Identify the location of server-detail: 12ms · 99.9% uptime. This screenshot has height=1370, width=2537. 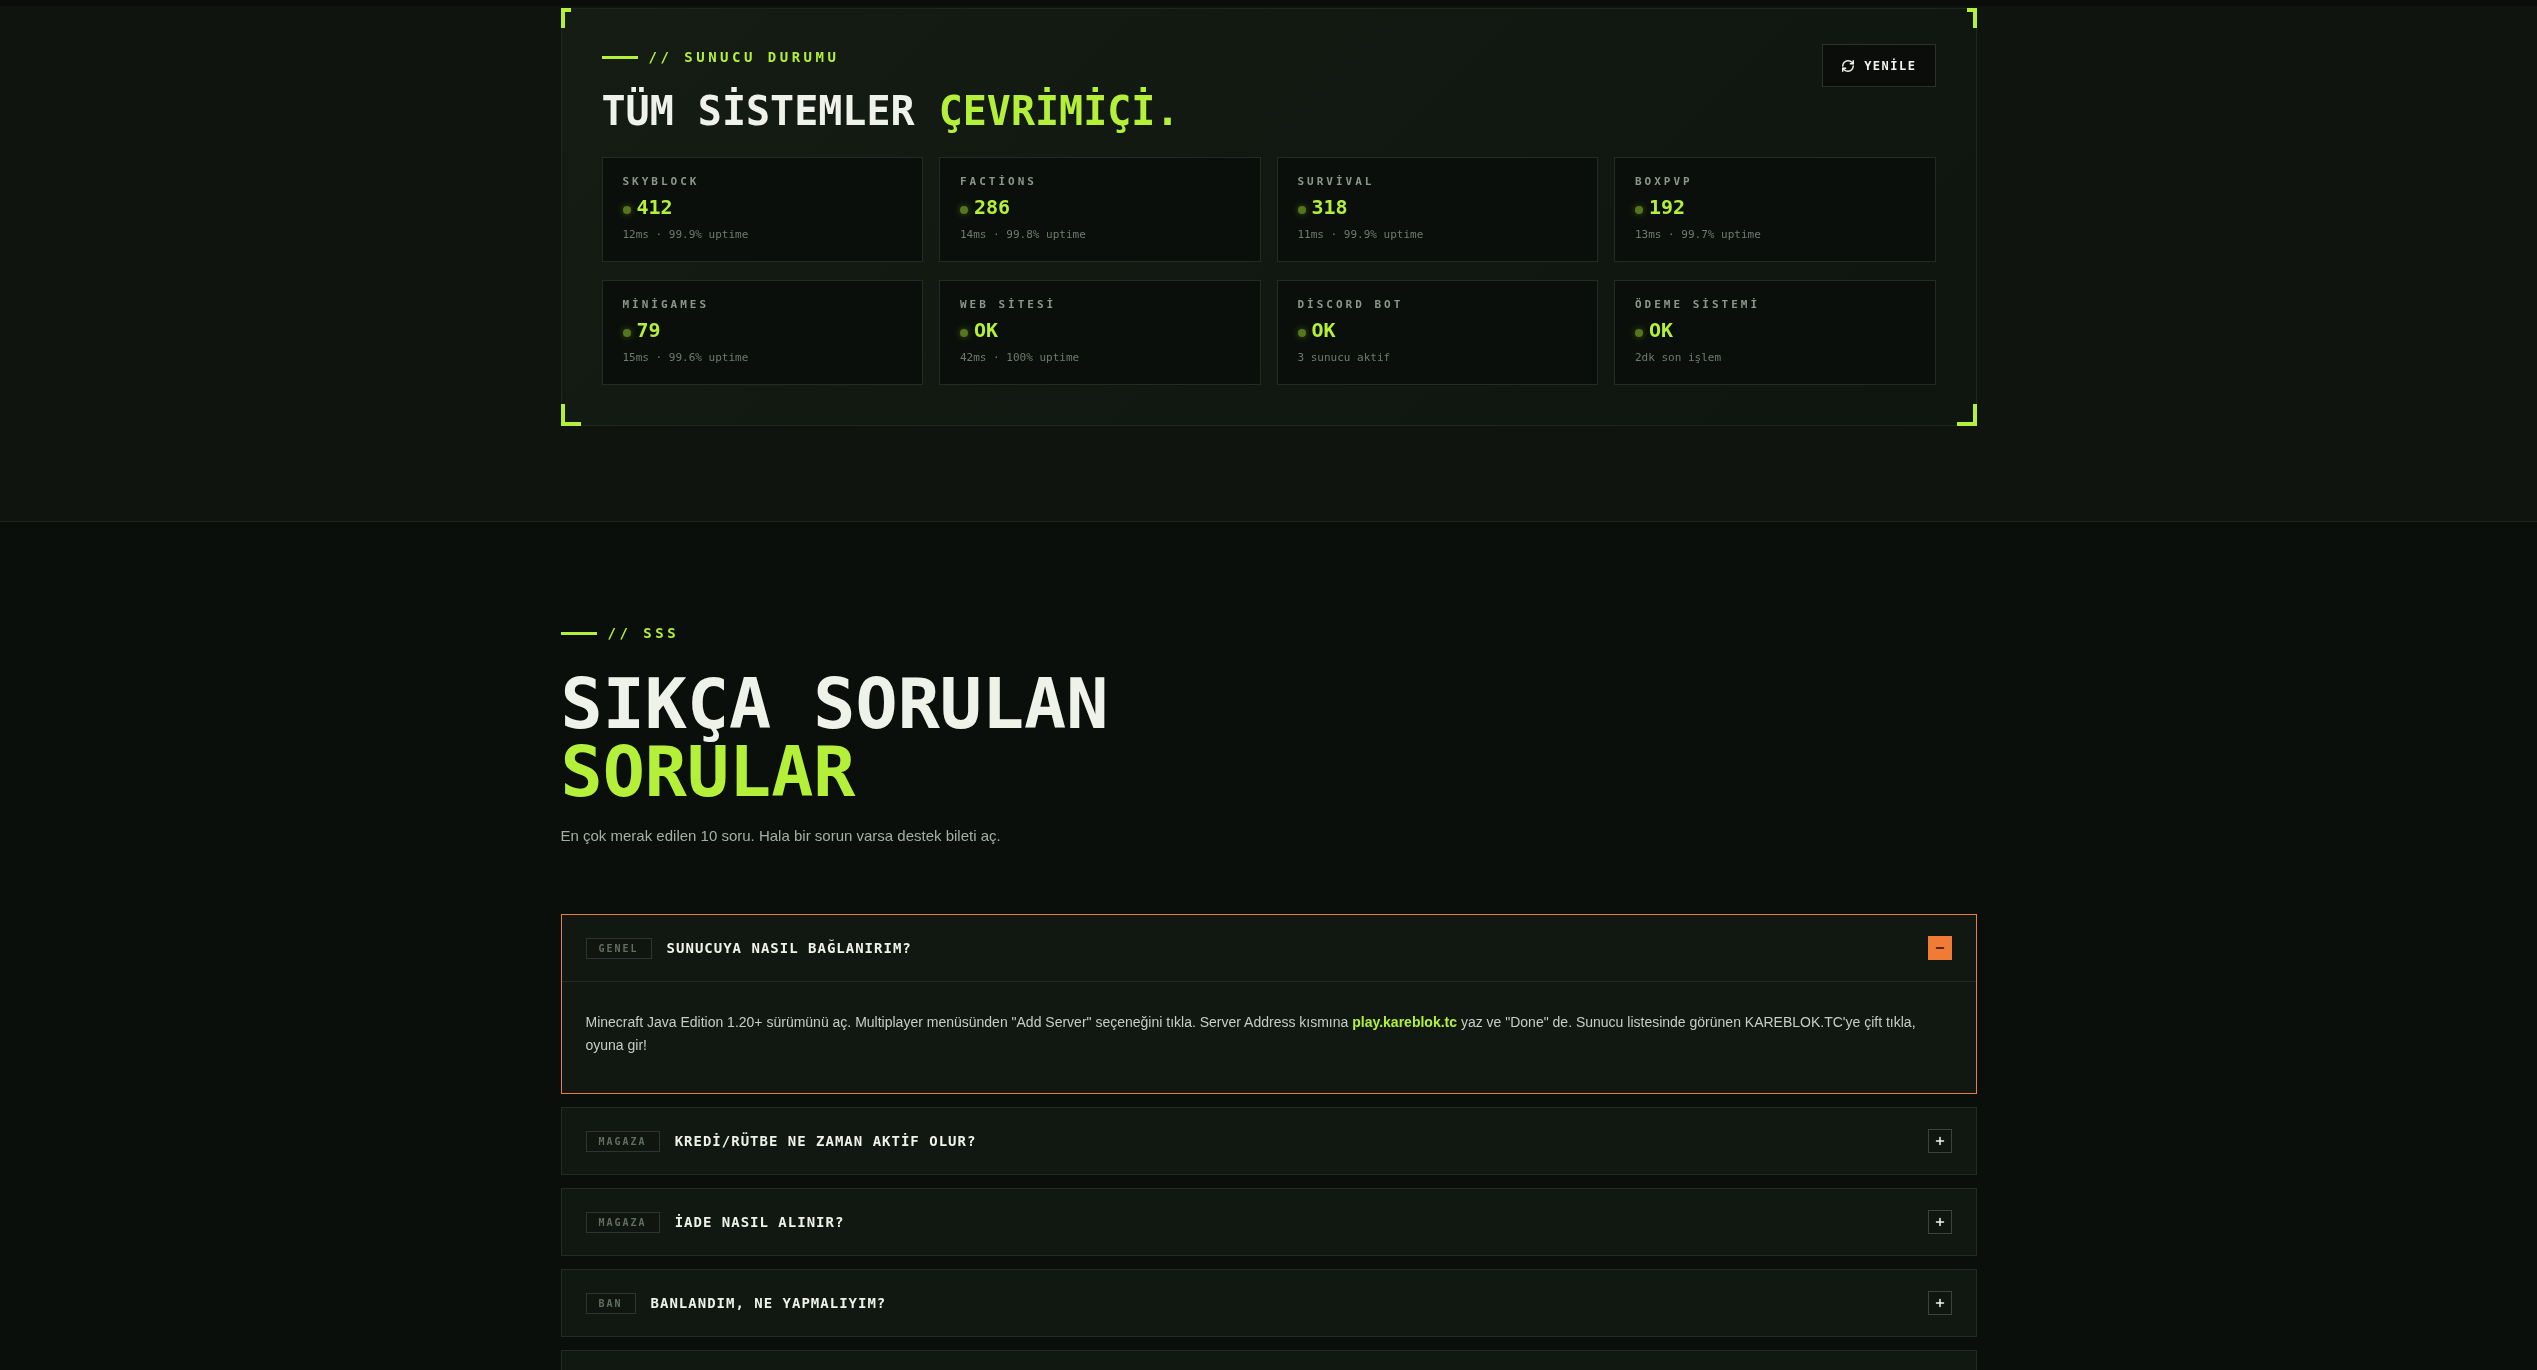
(685, 235).